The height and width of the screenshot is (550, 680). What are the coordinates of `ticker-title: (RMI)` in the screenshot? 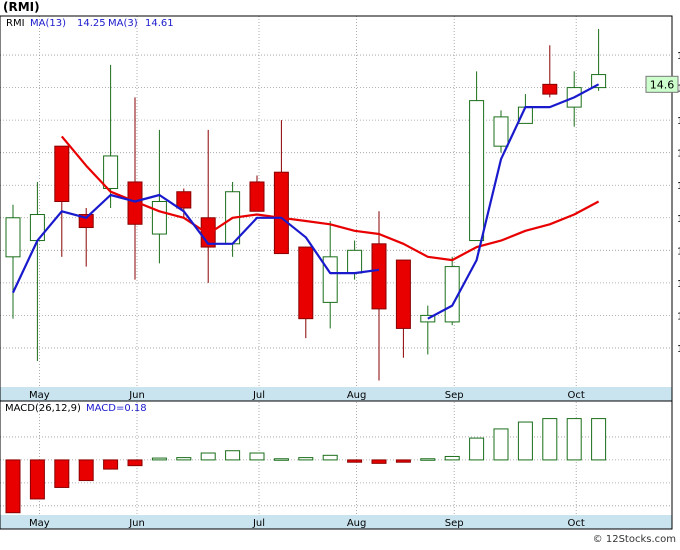 It's located at (21, 7).